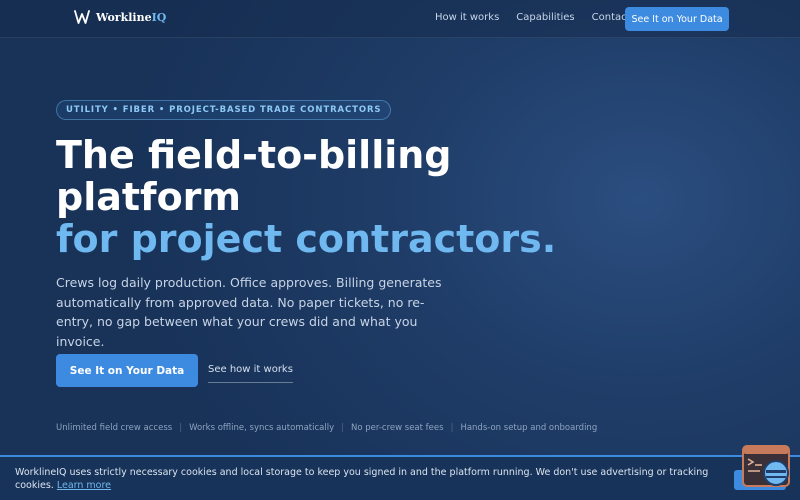 The width and height of the screenshot is (800, 500). What do you see at coordinates (467, 17) in the screenshot?
I see `nav-link-how-it-works: How it works` at bounding box center [467, 17].